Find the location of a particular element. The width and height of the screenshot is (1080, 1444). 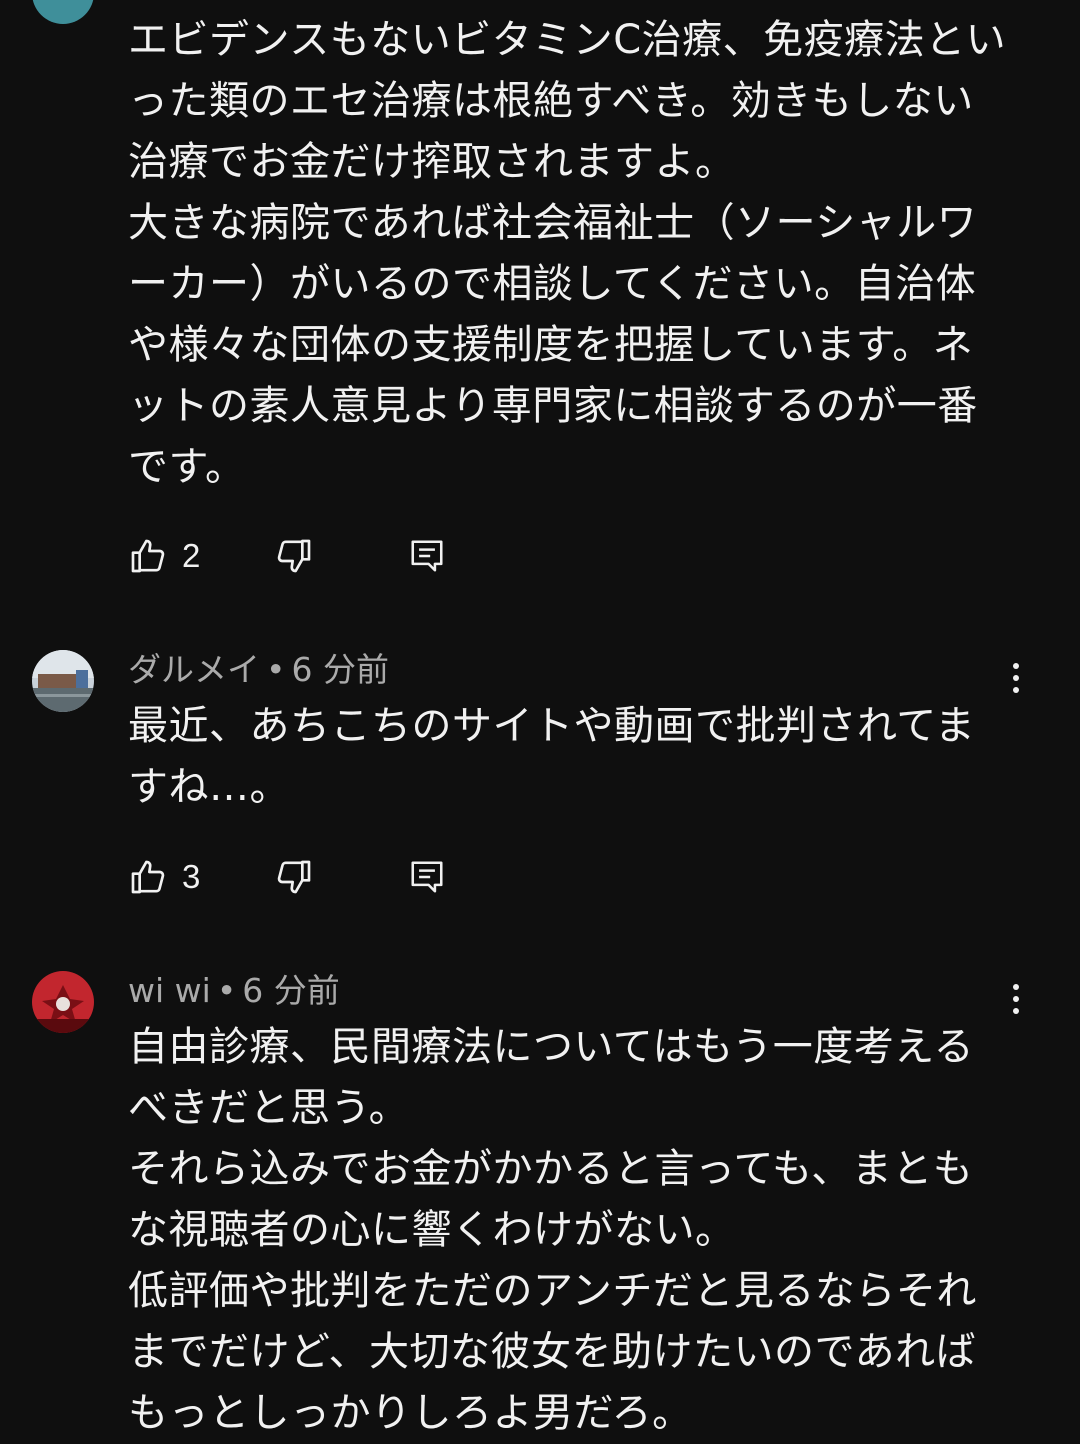

comment-meta: ダルメイ • 6 分前 is located at coordinates (258, 670).